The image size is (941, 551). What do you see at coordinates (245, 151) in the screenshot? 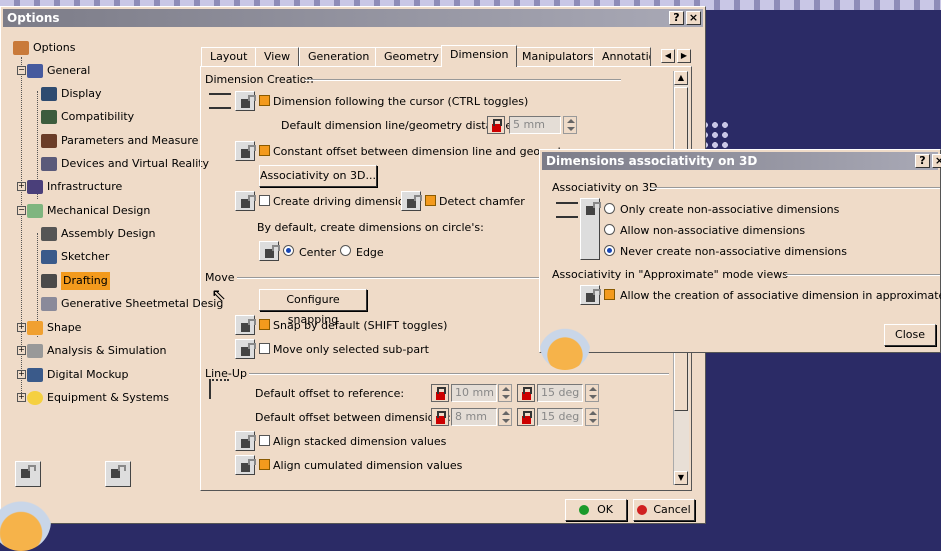
I see `lock-constant-offset` at bounding box center [245, 151].